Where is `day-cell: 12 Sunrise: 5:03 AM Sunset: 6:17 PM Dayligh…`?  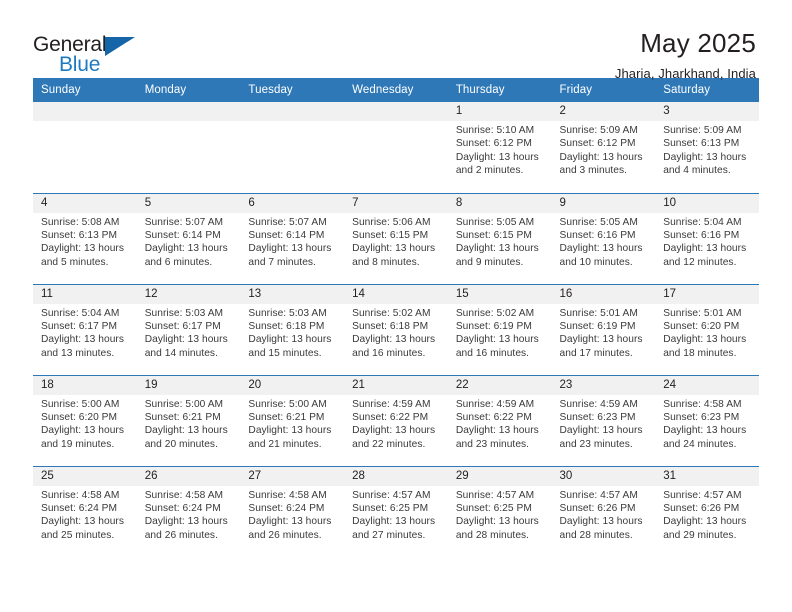 day-cell: 12 Sunrise: 5:03 AM Sunset: 6:17 PM Dayligh… is located at coordinates (188, 329).